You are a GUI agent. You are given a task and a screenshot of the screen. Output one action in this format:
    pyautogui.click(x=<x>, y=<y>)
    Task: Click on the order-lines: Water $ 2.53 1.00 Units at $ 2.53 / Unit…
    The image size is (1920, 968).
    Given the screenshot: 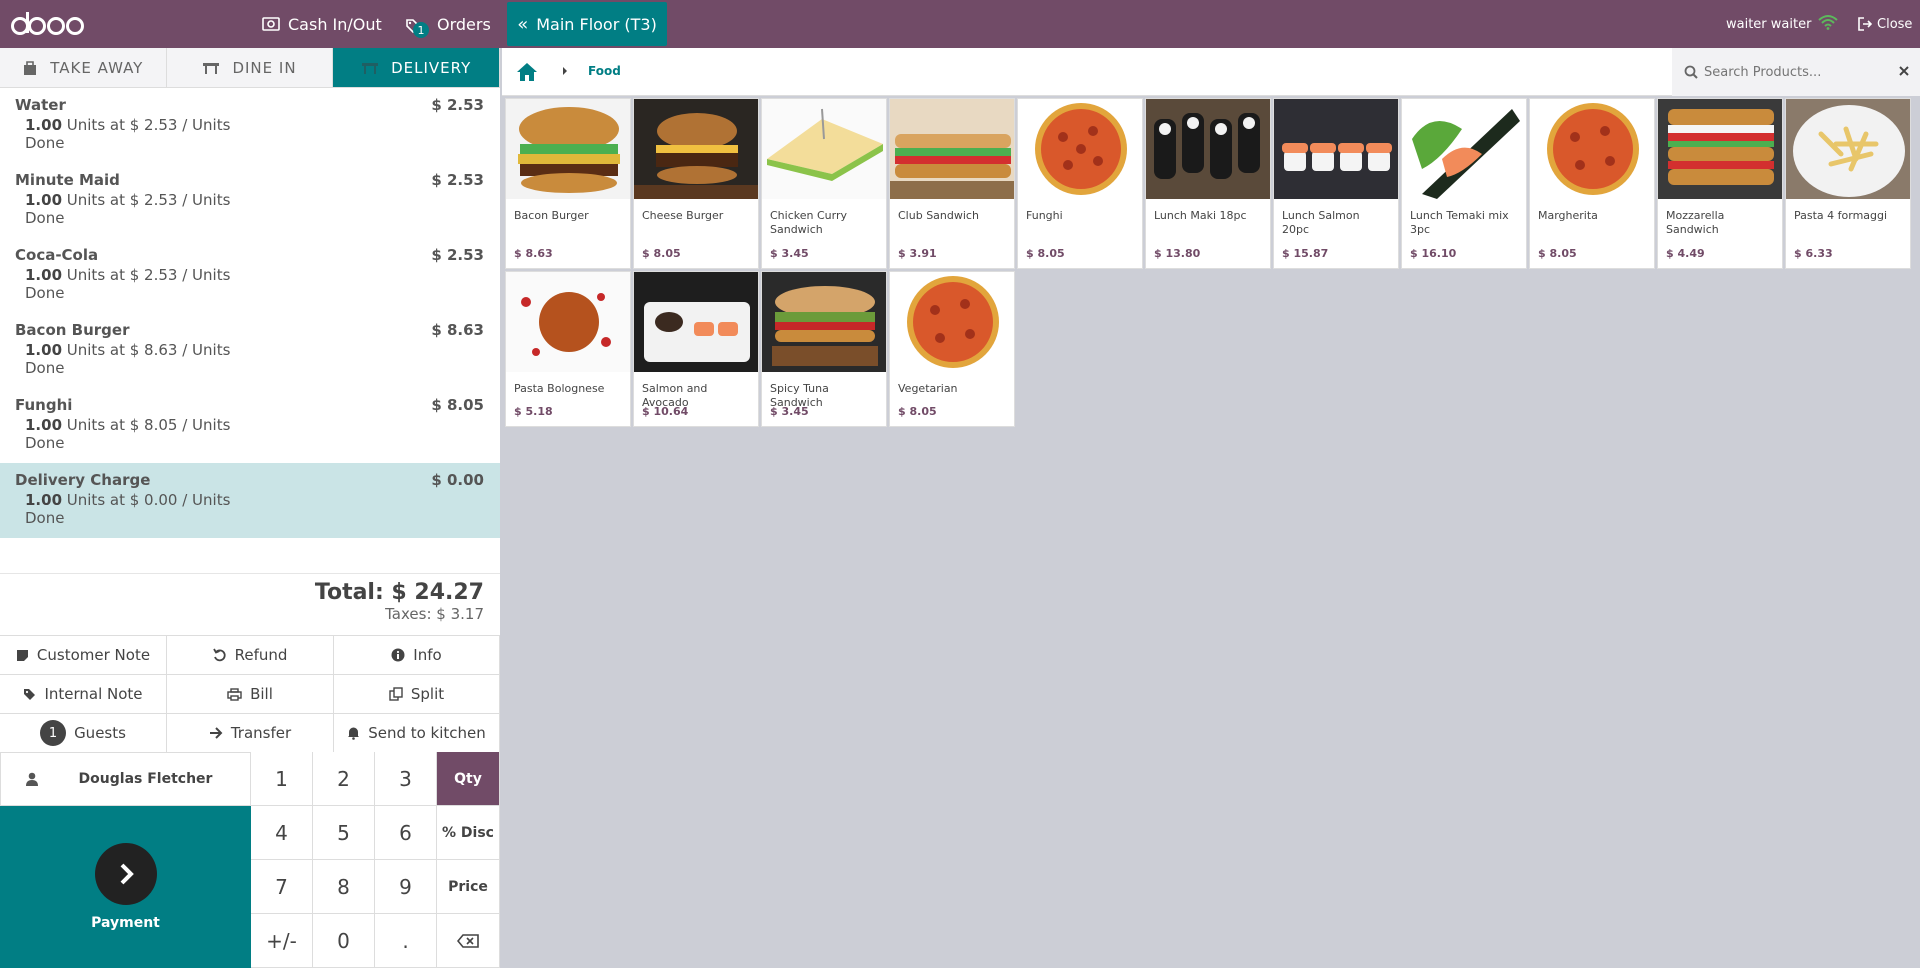 What is the action you would take?
    pyautogui.click(x=250, y=330)
    